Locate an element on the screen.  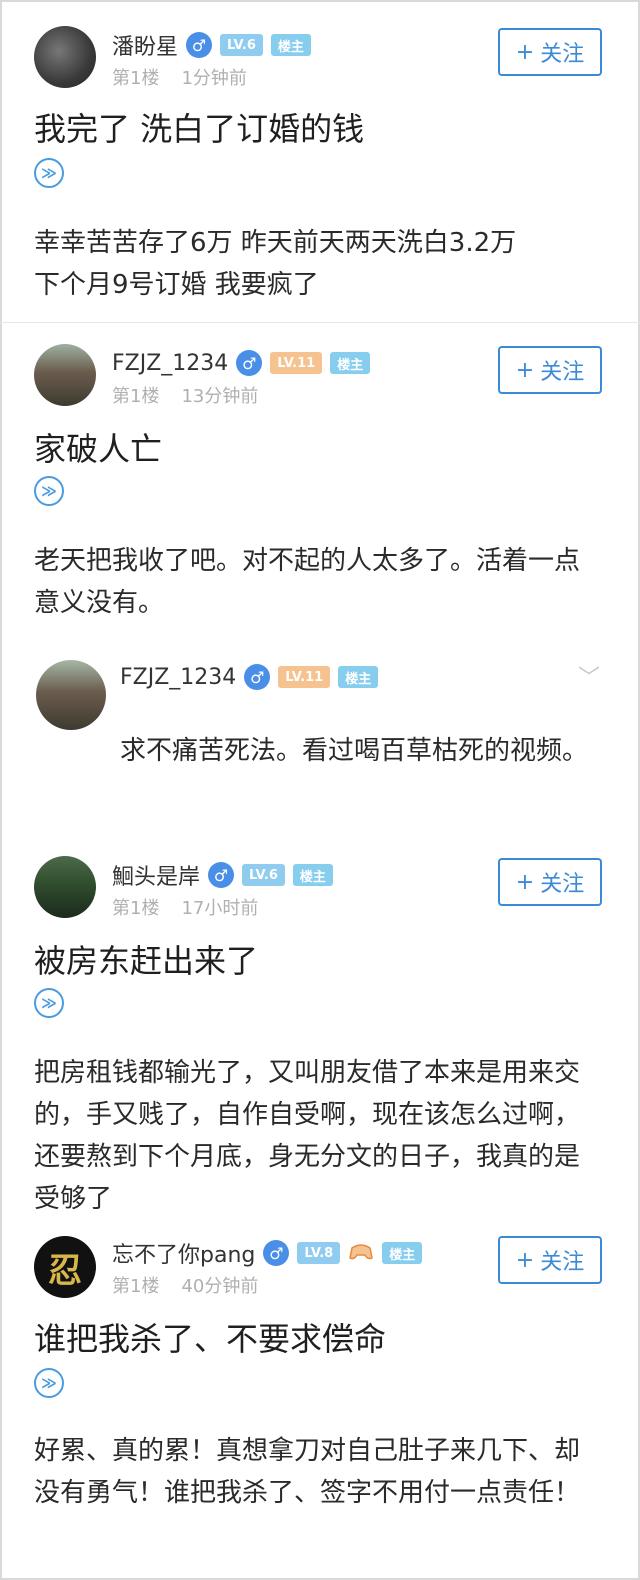
divider is located at coordinates (320, 322).